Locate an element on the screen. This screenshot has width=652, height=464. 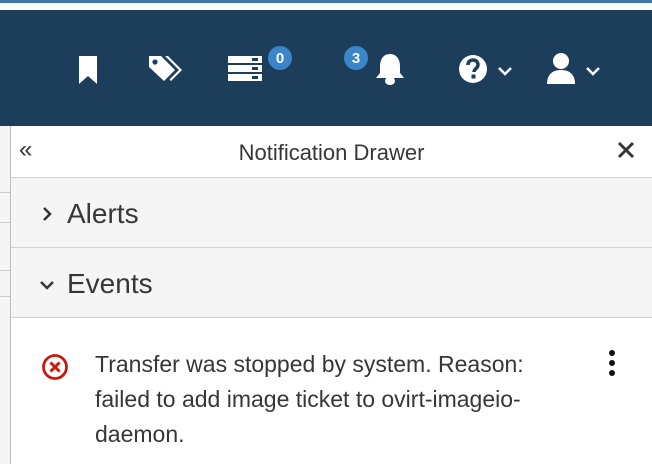
events-section-toggle: Events is located at coordinates (331, 283).